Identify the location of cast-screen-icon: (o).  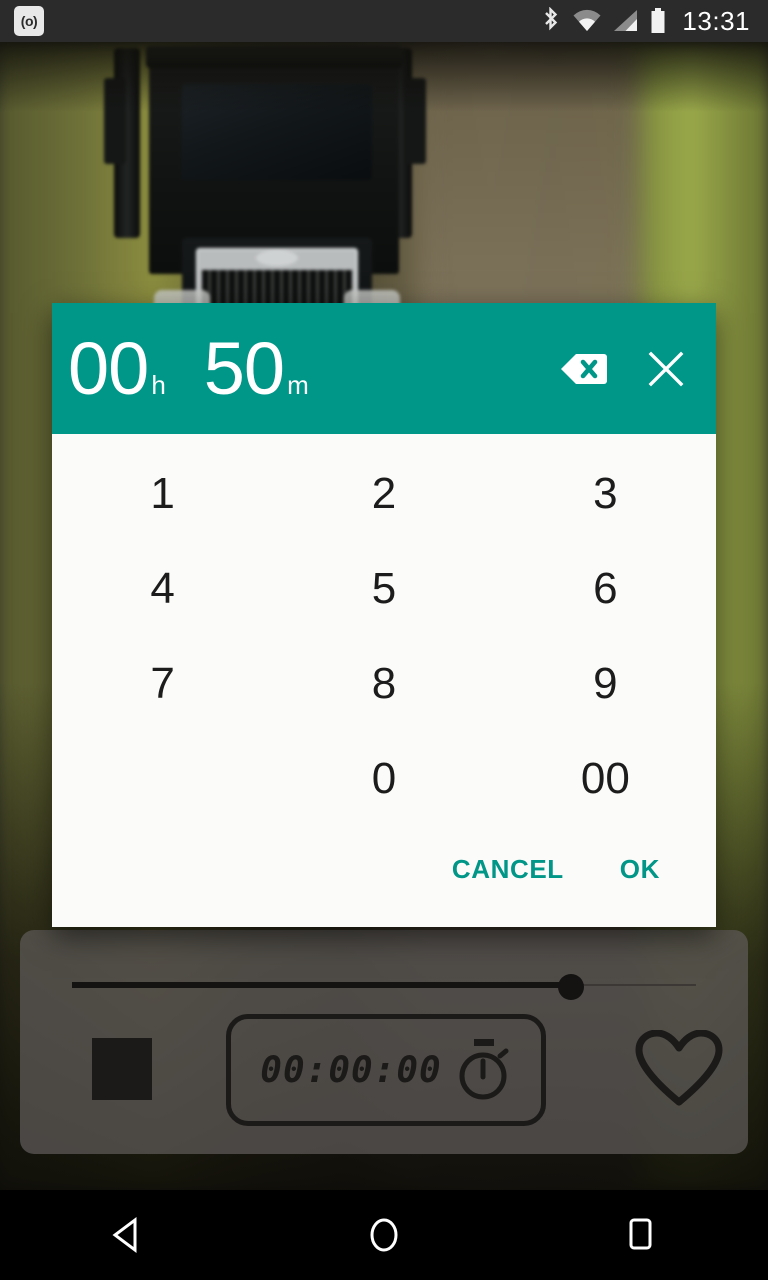
(29, 21).